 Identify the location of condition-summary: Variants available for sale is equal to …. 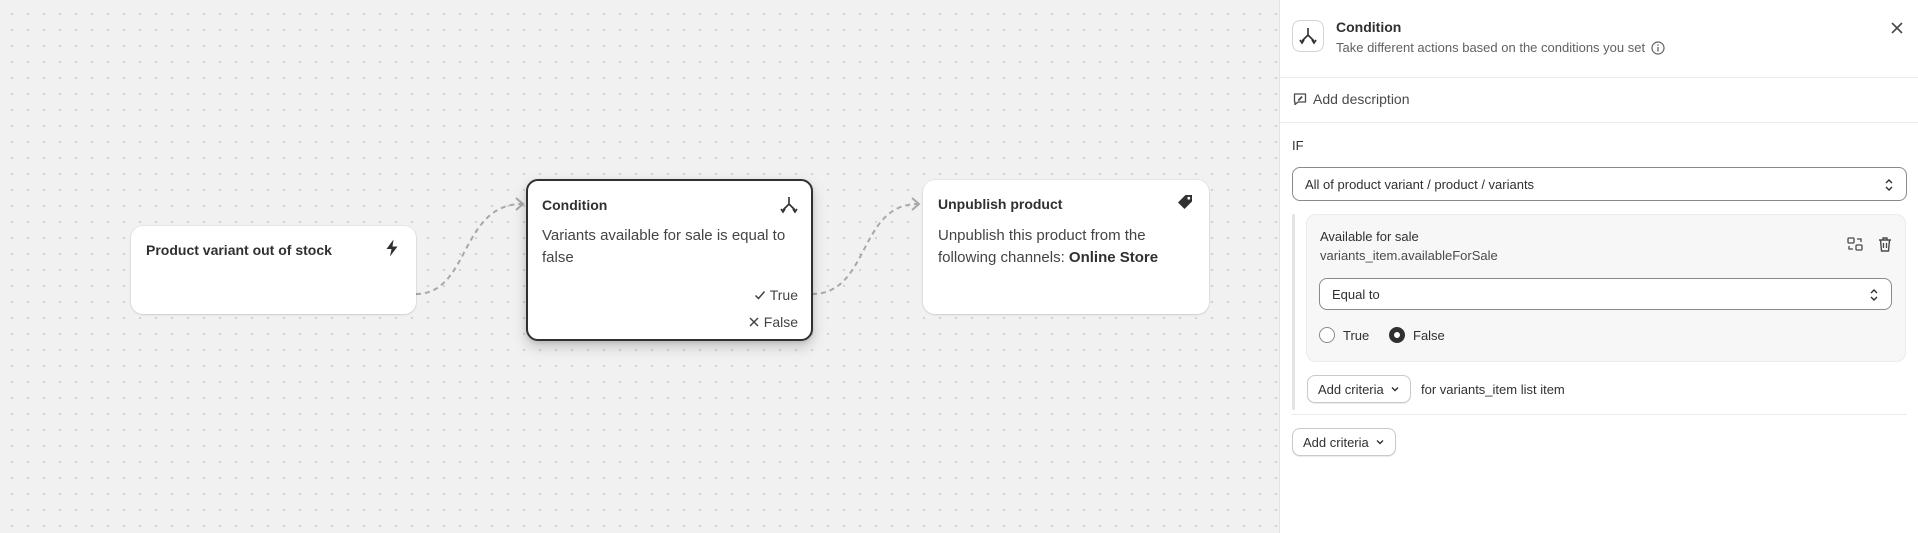
(664, 246).